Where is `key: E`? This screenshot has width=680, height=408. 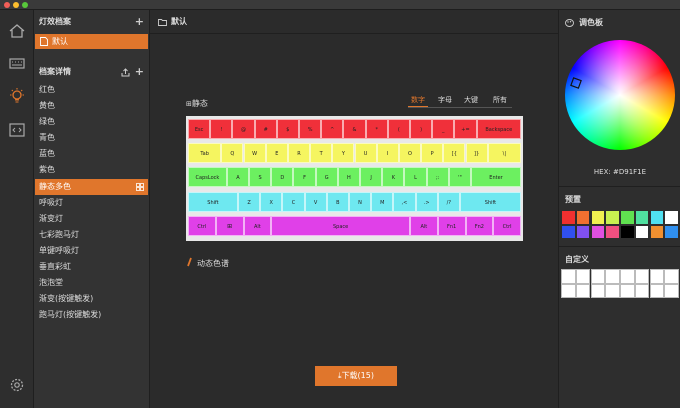 key: E is located at coordinates (276, 153).